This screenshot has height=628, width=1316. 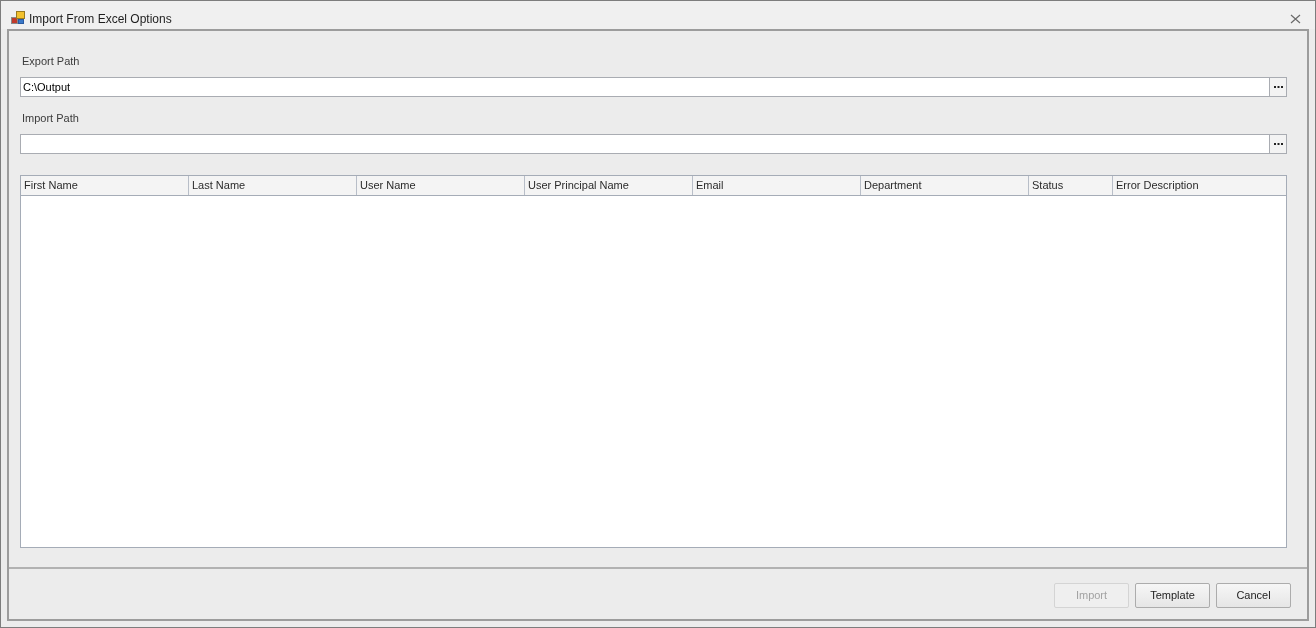 What do you see at coordinates (1199, 185) in the screenshot?
I see `column-header: Error Description` at bounding box center [1199, 185].